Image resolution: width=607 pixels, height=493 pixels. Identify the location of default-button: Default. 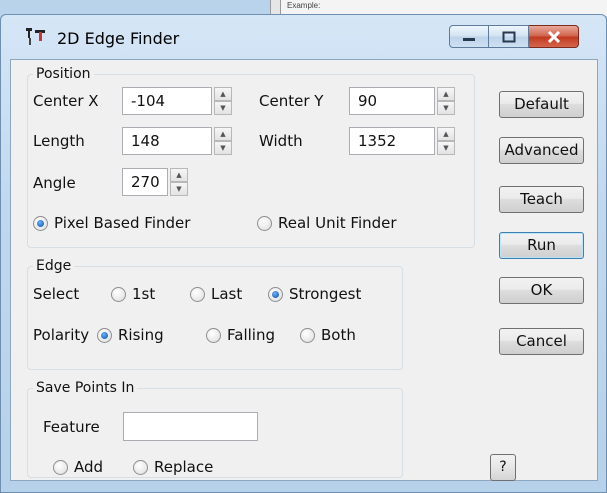
(541, 104).